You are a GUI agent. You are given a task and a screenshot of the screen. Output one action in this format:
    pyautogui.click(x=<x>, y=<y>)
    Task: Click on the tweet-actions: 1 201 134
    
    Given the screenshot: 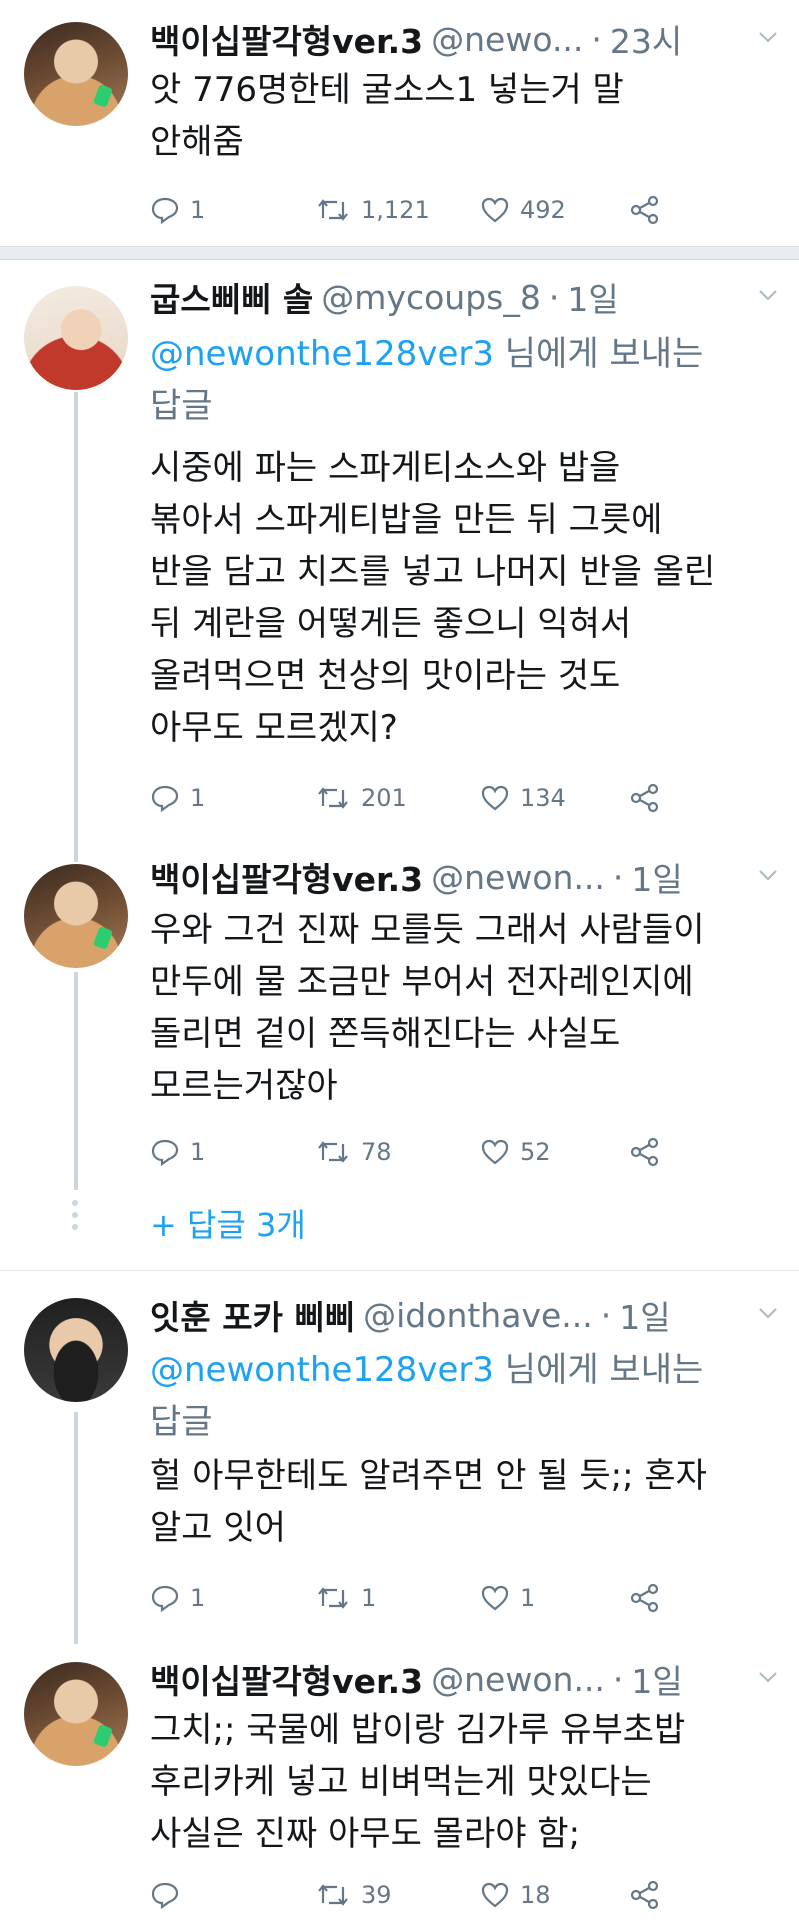 What is the action you would take?
    pyautogui.click(x=460, y=798)
    